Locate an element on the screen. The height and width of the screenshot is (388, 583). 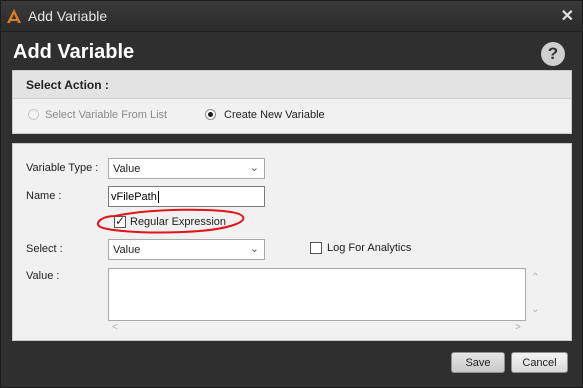
dialog-heading: Add Variable is located at coordinates (74, 52).